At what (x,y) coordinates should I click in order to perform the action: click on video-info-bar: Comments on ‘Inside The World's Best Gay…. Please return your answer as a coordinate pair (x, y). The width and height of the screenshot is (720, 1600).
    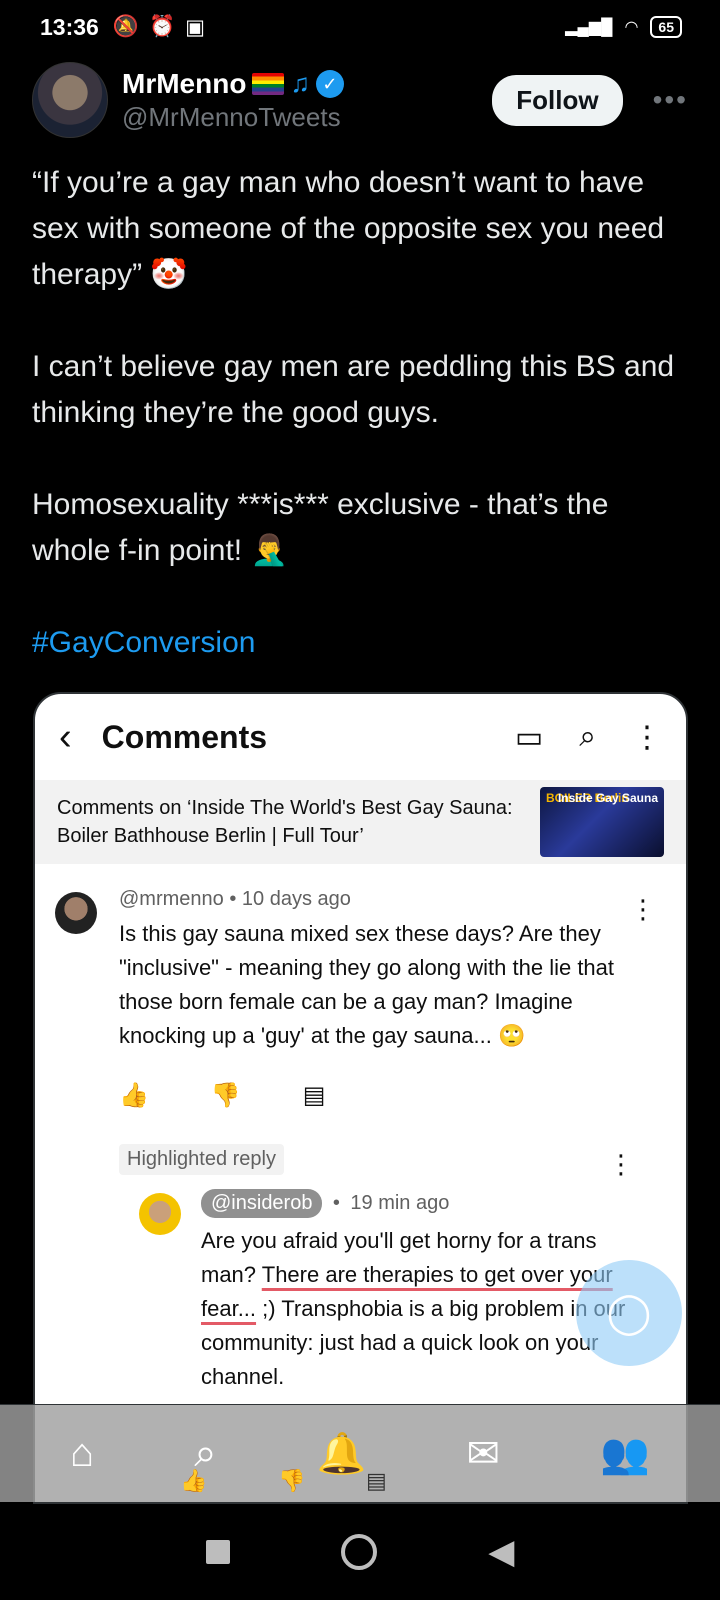
    Looking at the image, I should click on (360, 822).